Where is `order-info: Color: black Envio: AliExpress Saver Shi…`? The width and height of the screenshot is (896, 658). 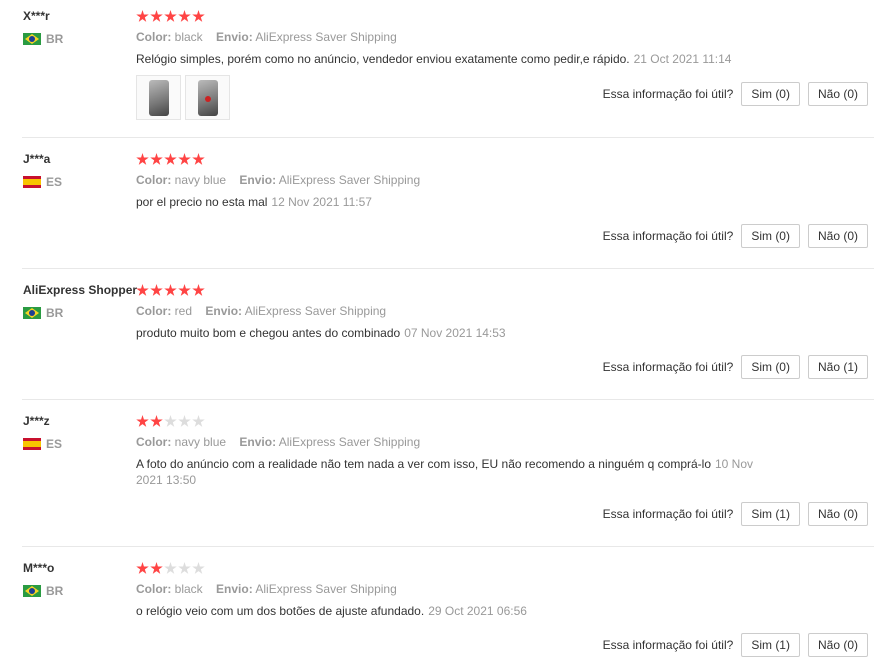
order-info: Color: black Envio: AliExpress Saver Shi… is located at coordinates (271, 37).